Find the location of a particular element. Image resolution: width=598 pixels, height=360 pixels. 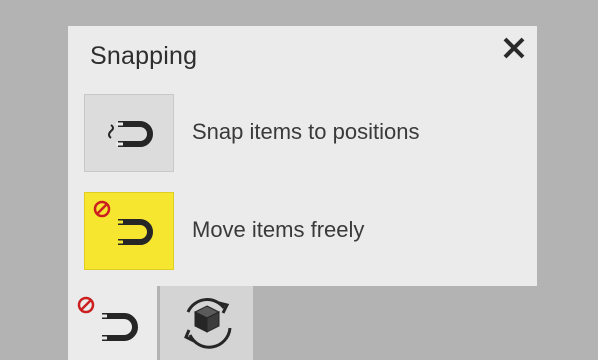

close-icon is located at coordinates (514, 48).